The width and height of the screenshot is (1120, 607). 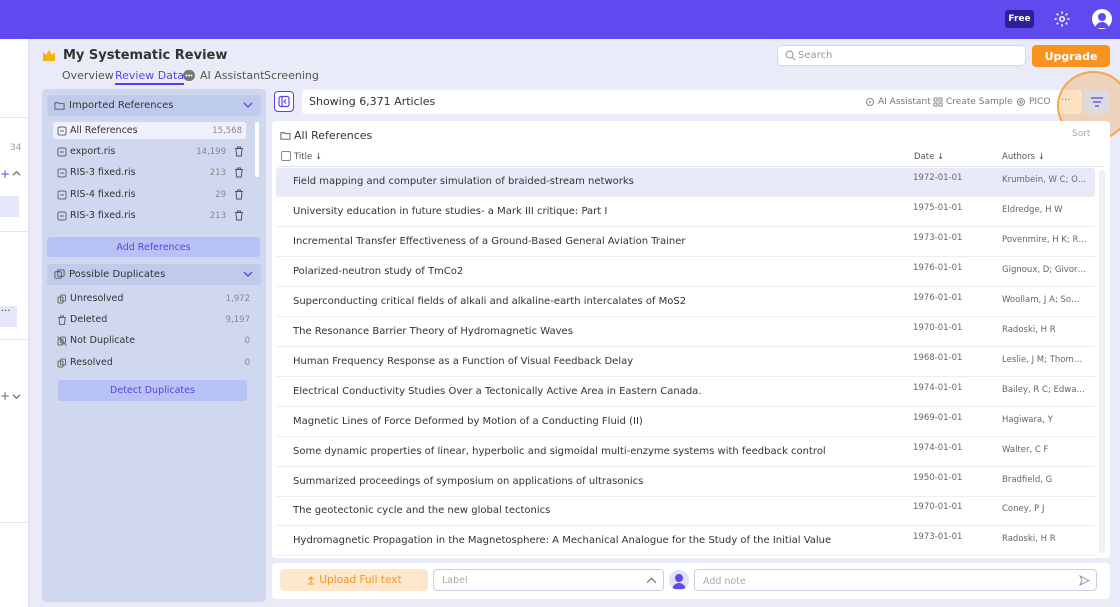 What do you see at coordinates (291, 75) in the screenshot?
I see `tab-screening: Screening` at bounding box center [291, 75].